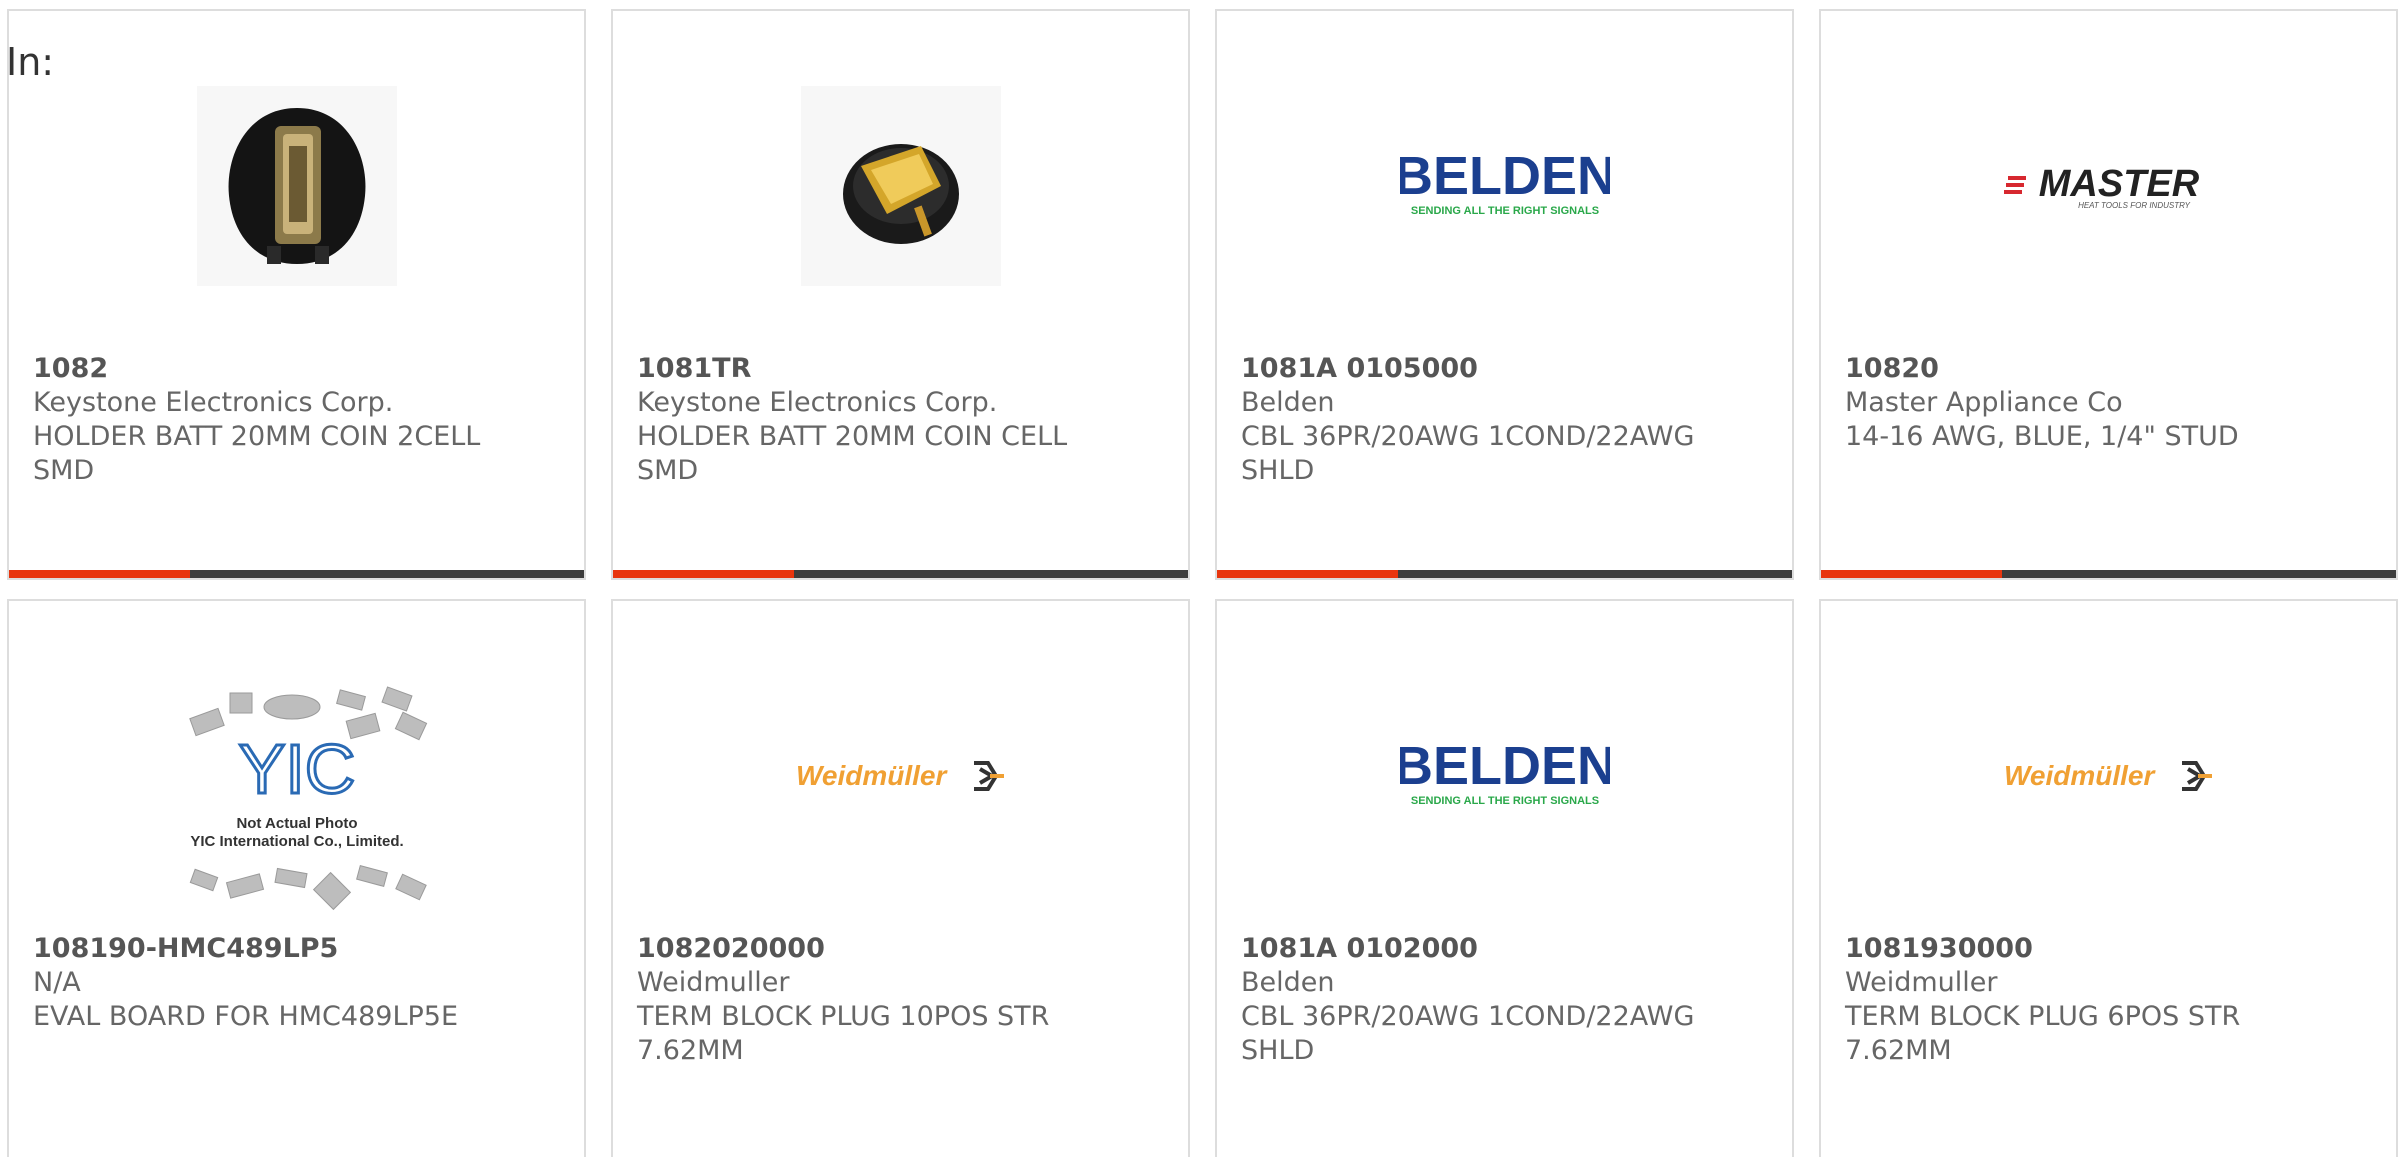  I want to click on part-number: 1082, so click(296, 369).